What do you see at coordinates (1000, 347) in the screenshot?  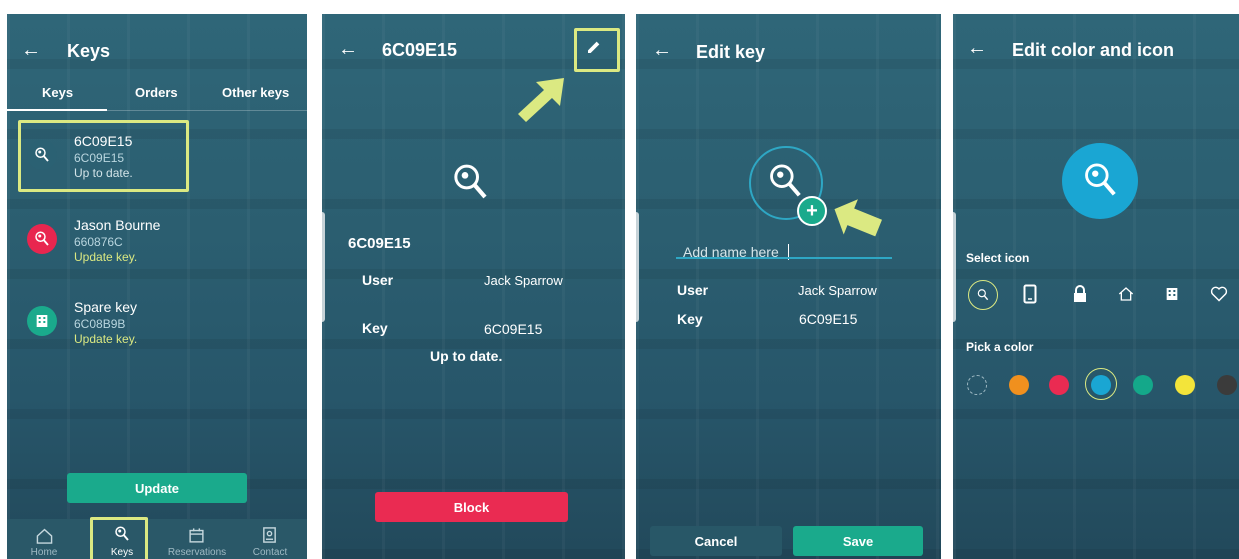 I see `pick-color-label: Pick a color` at bounding box center [1000, 347].